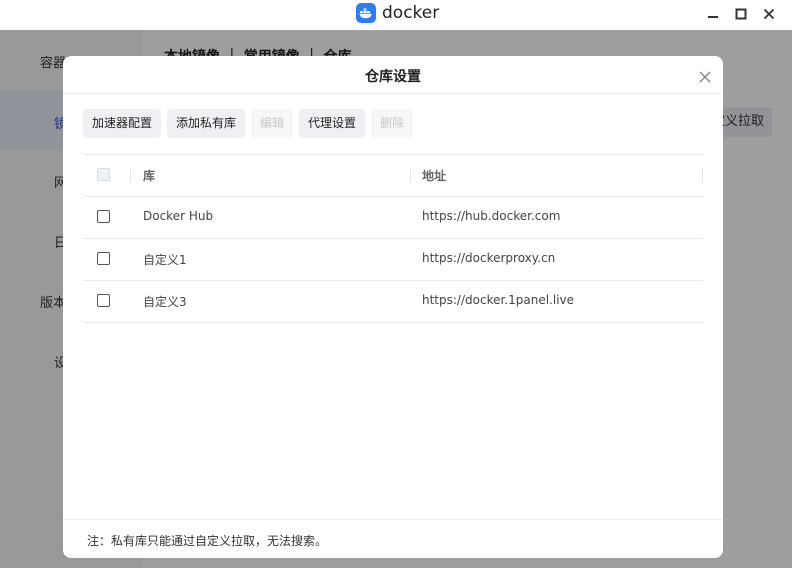 Image resolution: width=792 pixels, height=568 pixels. I want to click on registry-address: https://dockerproxy.cn, so click(489, 258).